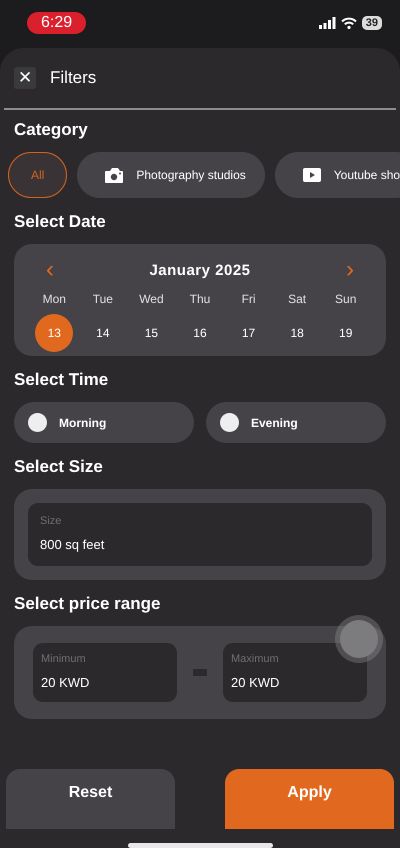  What do you see at coordinates (345, 333) in the screenshot?
I see `calendar-day: 19` at bounding box center [345, 333].